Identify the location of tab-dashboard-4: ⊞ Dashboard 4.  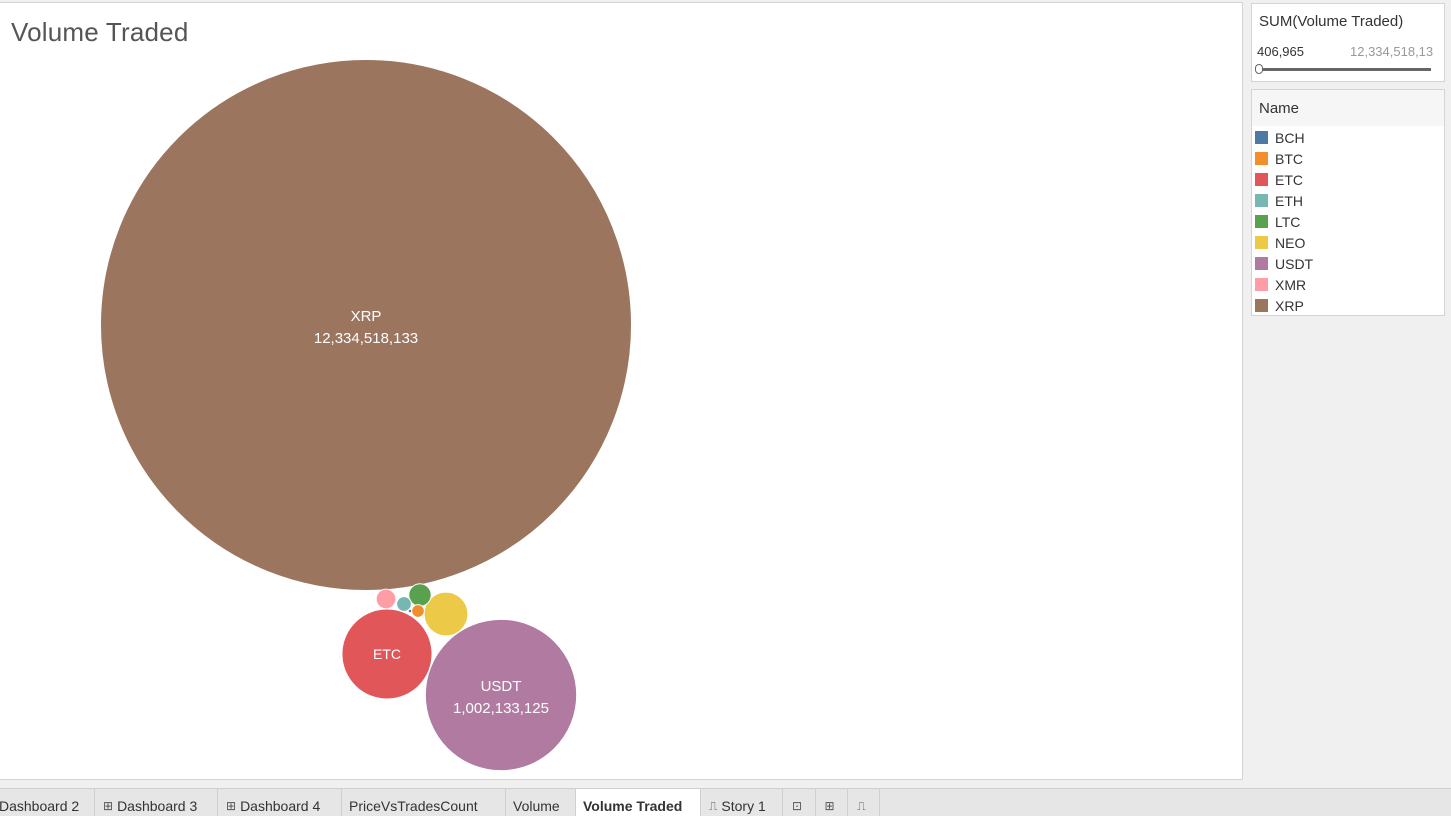
(280, 802).